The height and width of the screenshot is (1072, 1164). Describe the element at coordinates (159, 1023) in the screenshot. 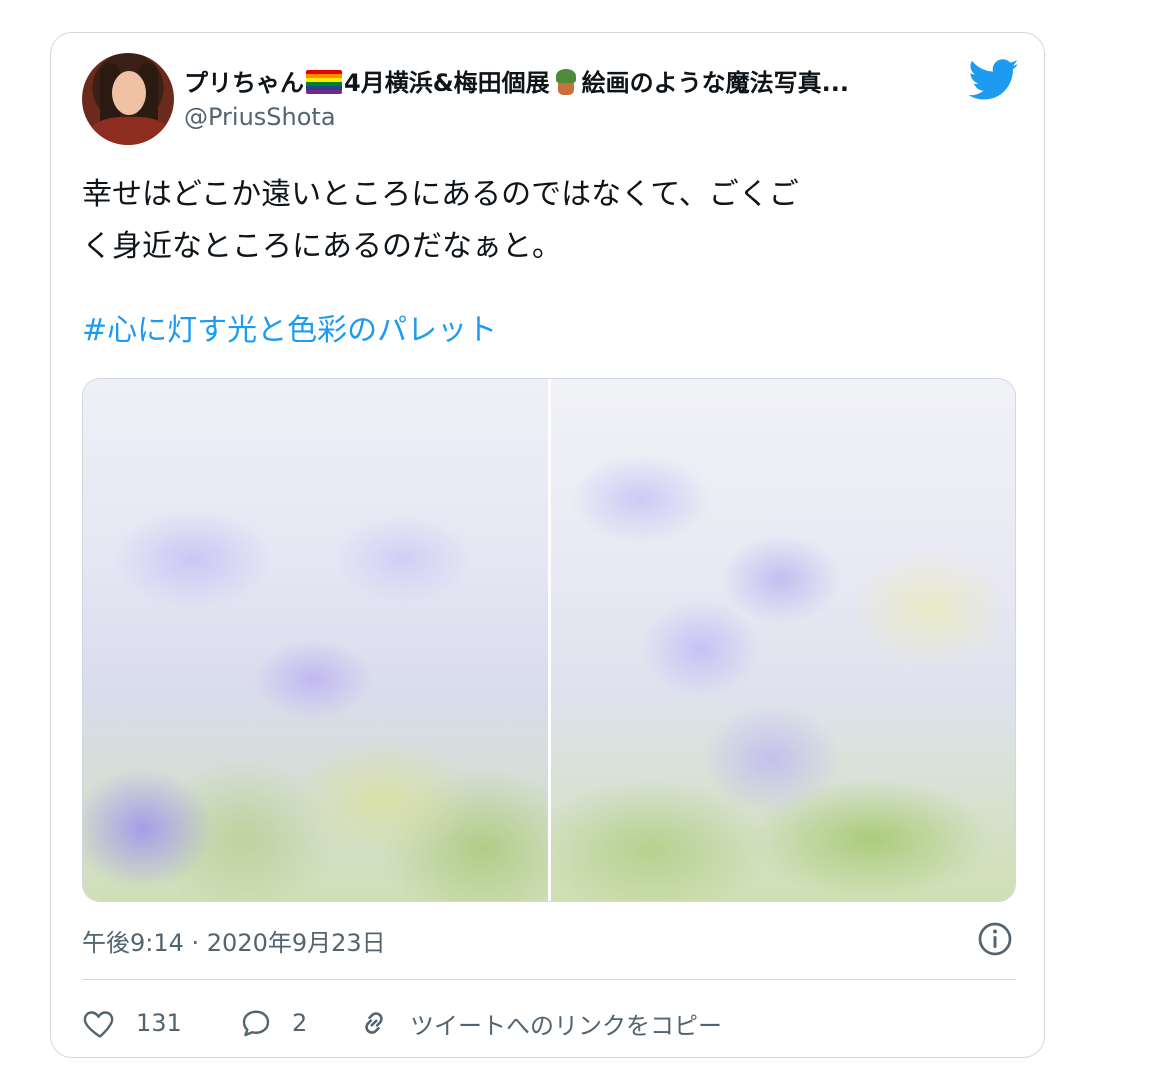

I see `like-count: 131` at that location.